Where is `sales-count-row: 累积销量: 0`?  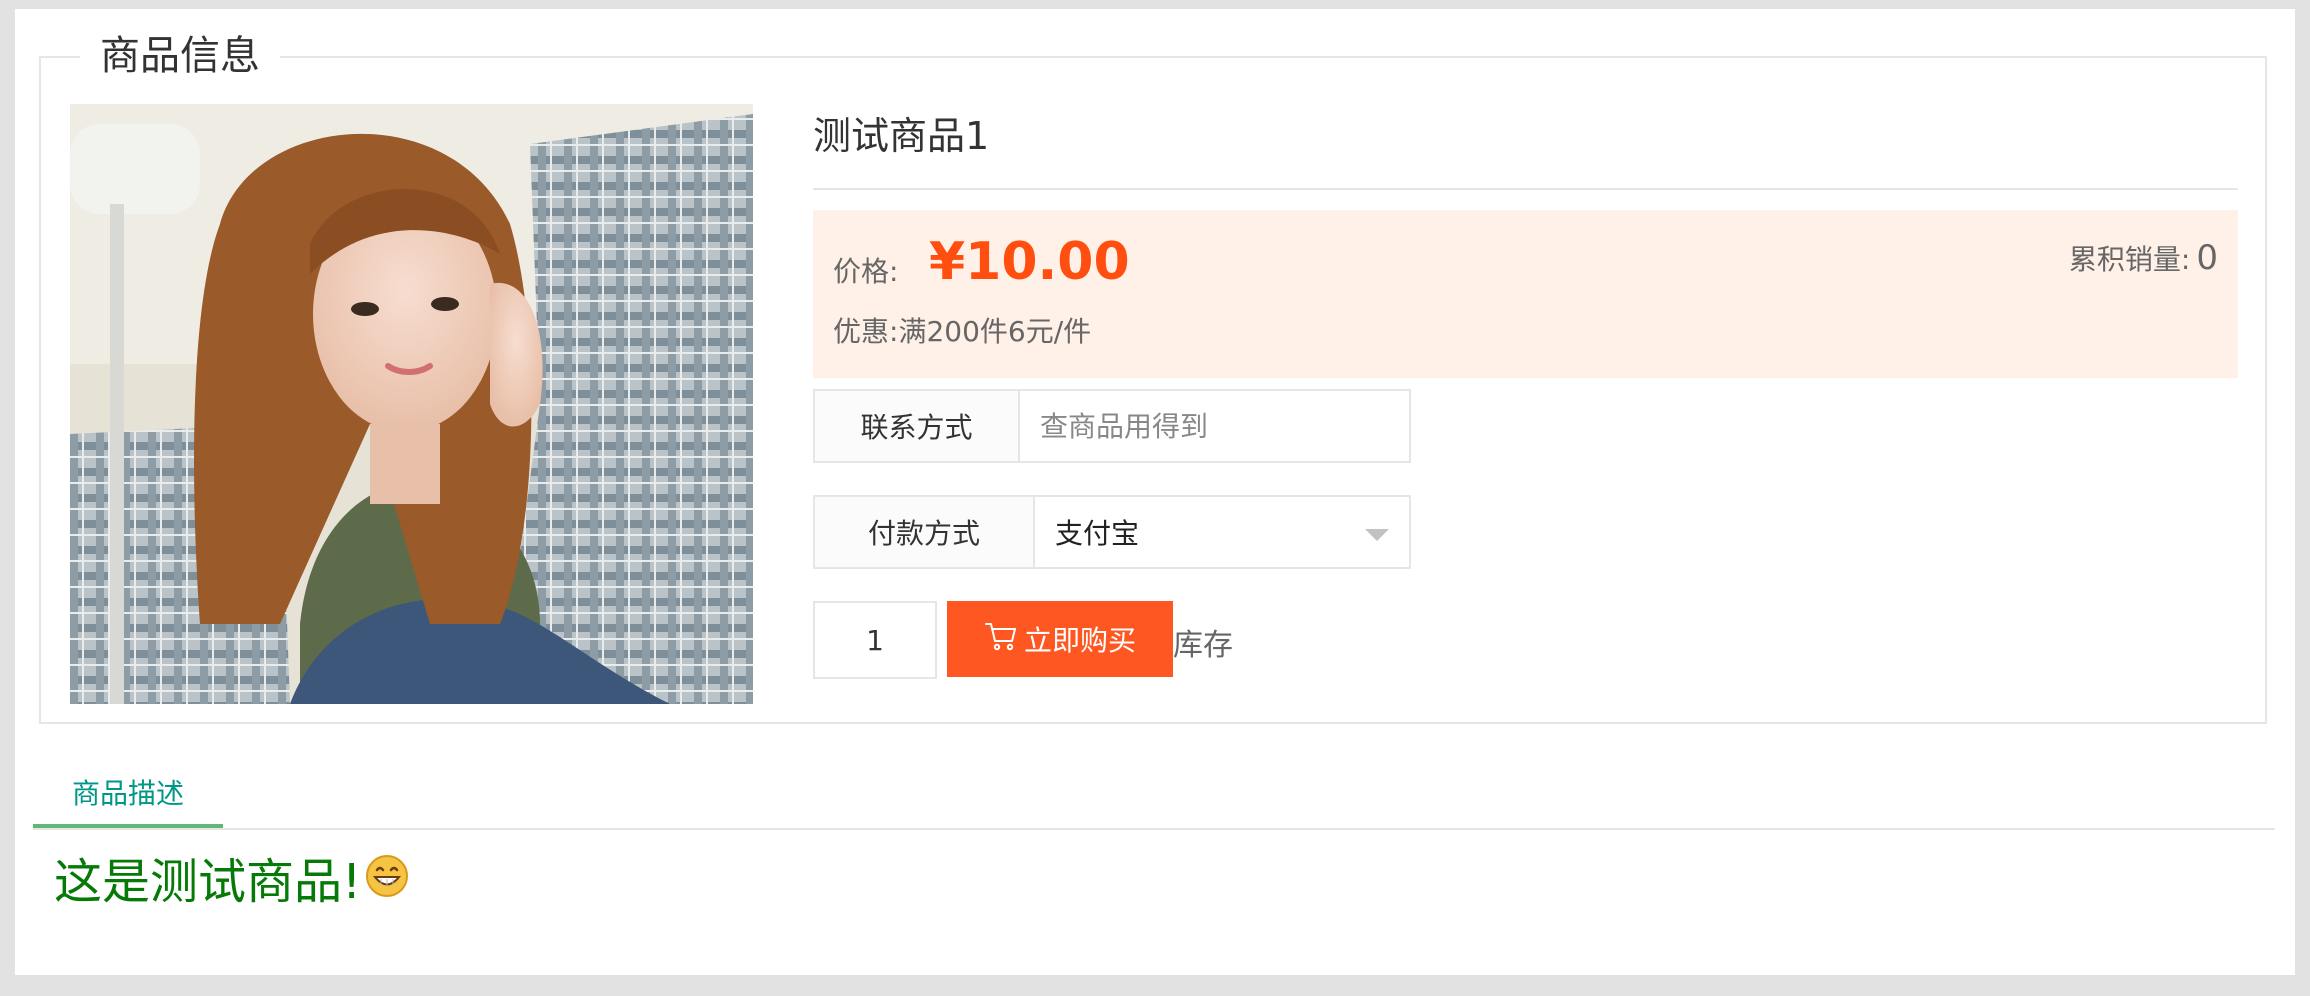 sales-count-row: 累积销量: 0 is located at coordinates (2143, 258).